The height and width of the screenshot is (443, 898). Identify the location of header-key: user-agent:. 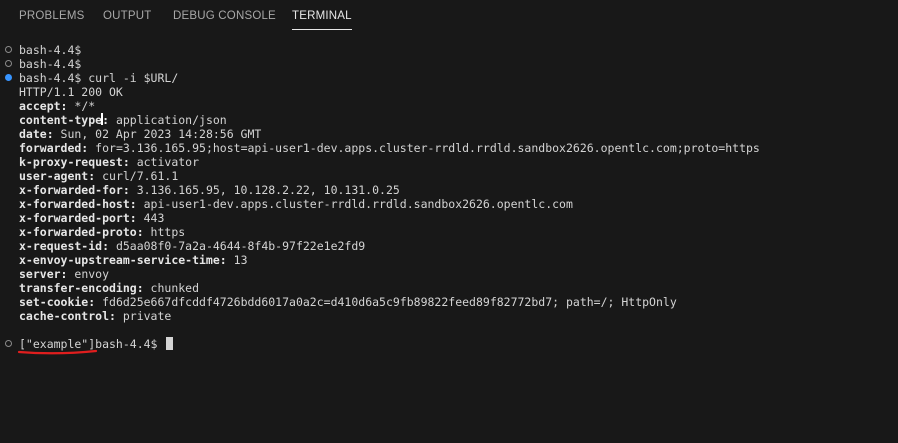
(57, 176).